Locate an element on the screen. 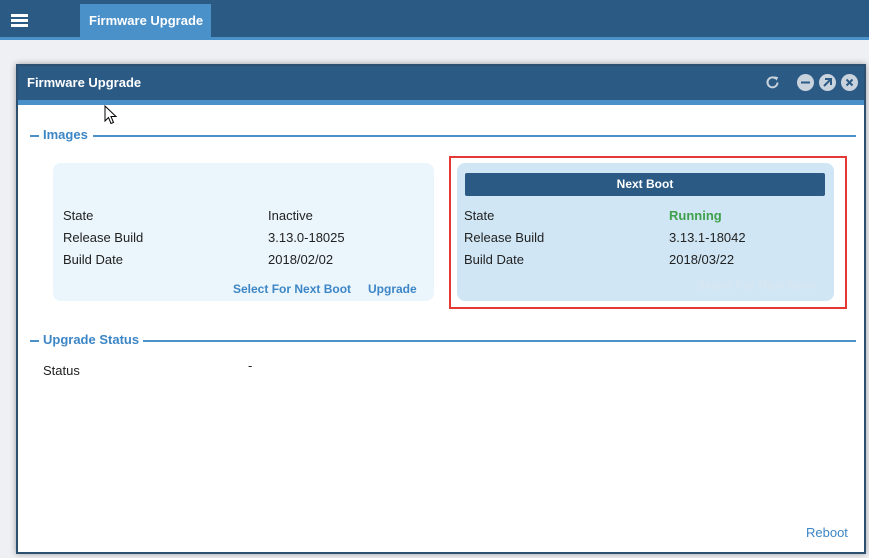 This screenshot has width=869, height=558. restore-icon is located at coordinates (827, 82).